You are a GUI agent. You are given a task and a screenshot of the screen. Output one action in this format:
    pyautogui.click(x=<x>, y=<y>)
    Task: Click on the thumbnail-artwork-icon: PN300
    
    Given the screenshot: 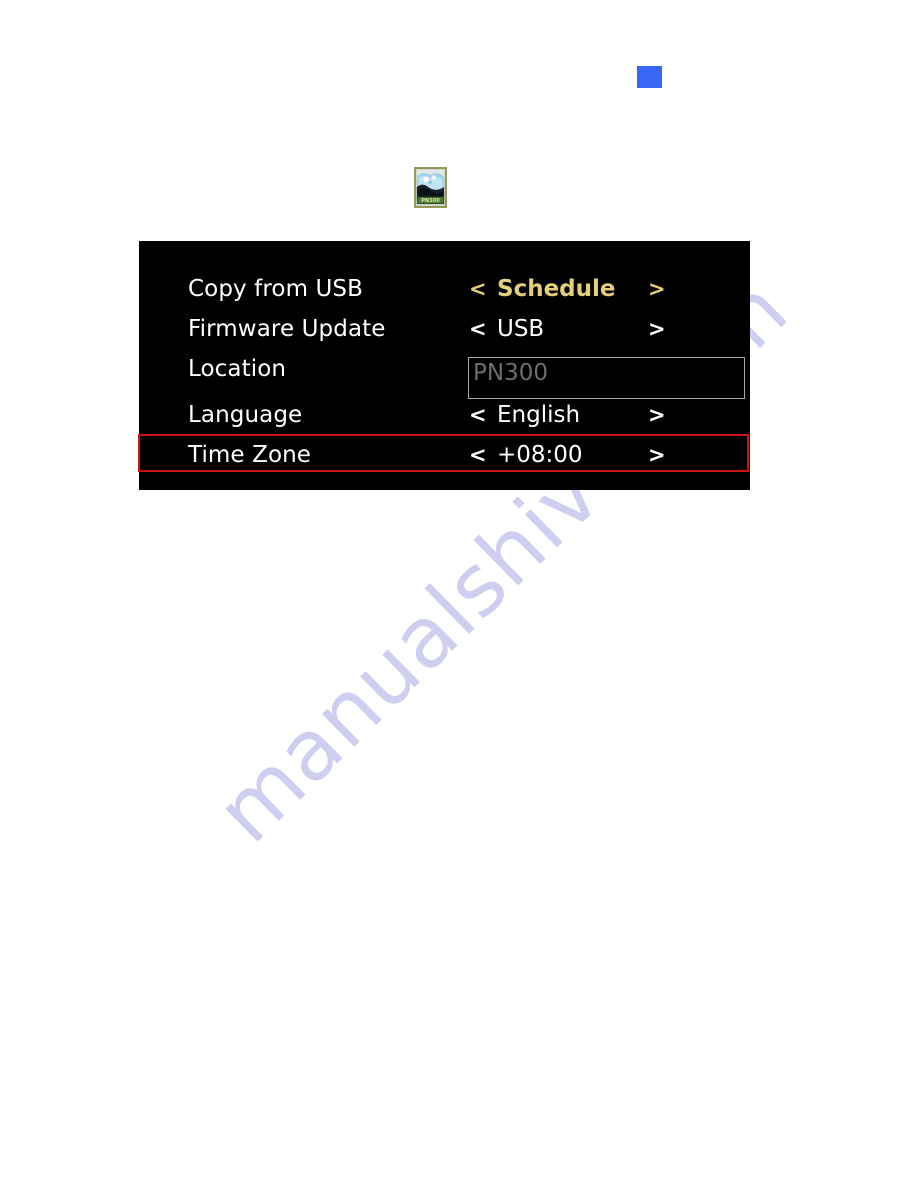 What is the action you would take?
    pyautogui.click(x=430, y=187)
    